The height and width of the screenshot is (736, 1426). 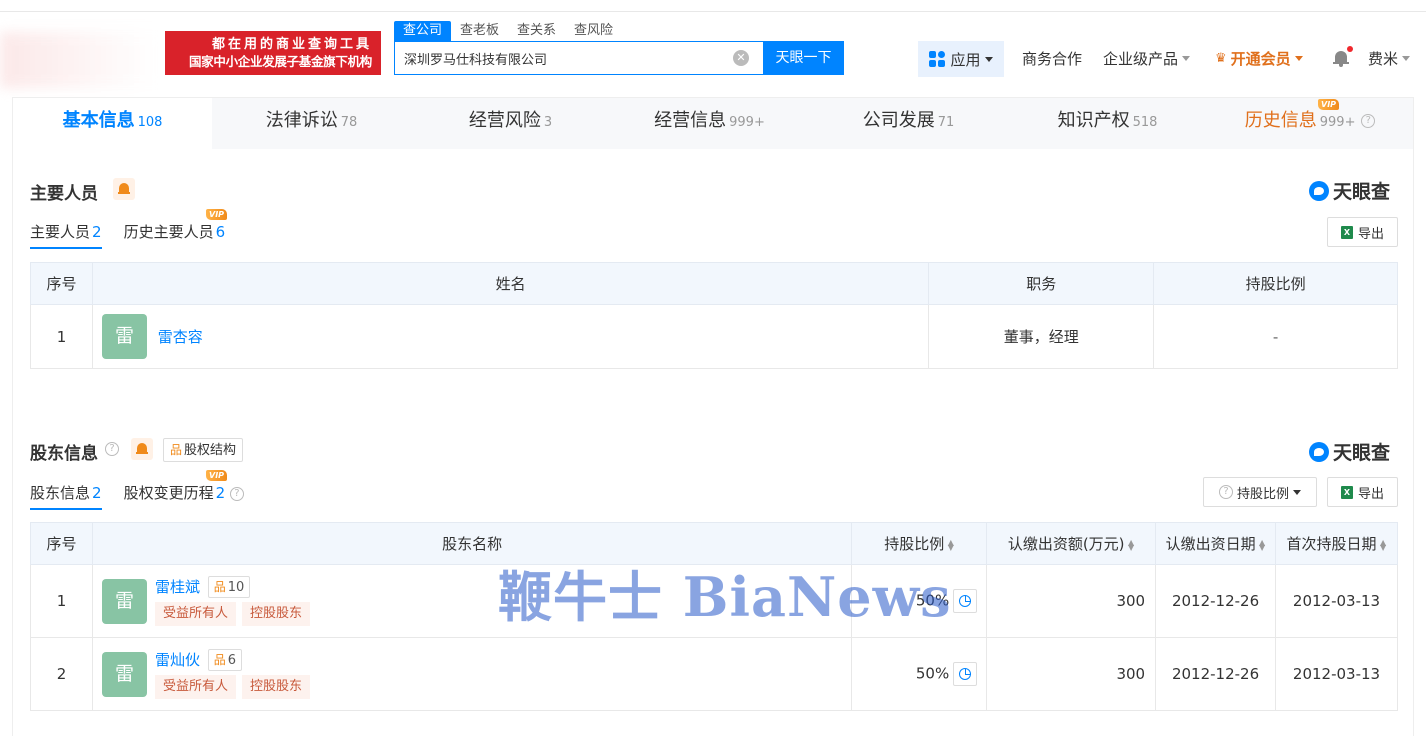 What do you see at coordinates (709, 124) in the screenshot?
I see `tab-operation-info: 经营信息 999+` at bounding box center [709, 124].